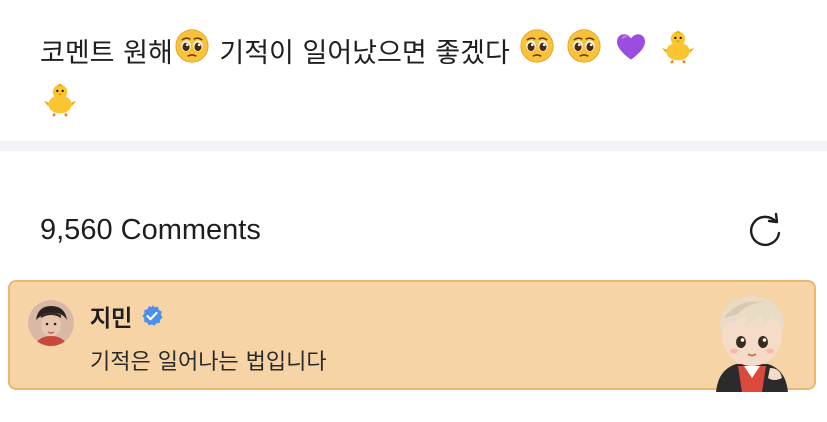 Image resolution: width=827 pixels, height=422 pixels. I want to click on purple-heart-emoji-icon, so click(631, 54).